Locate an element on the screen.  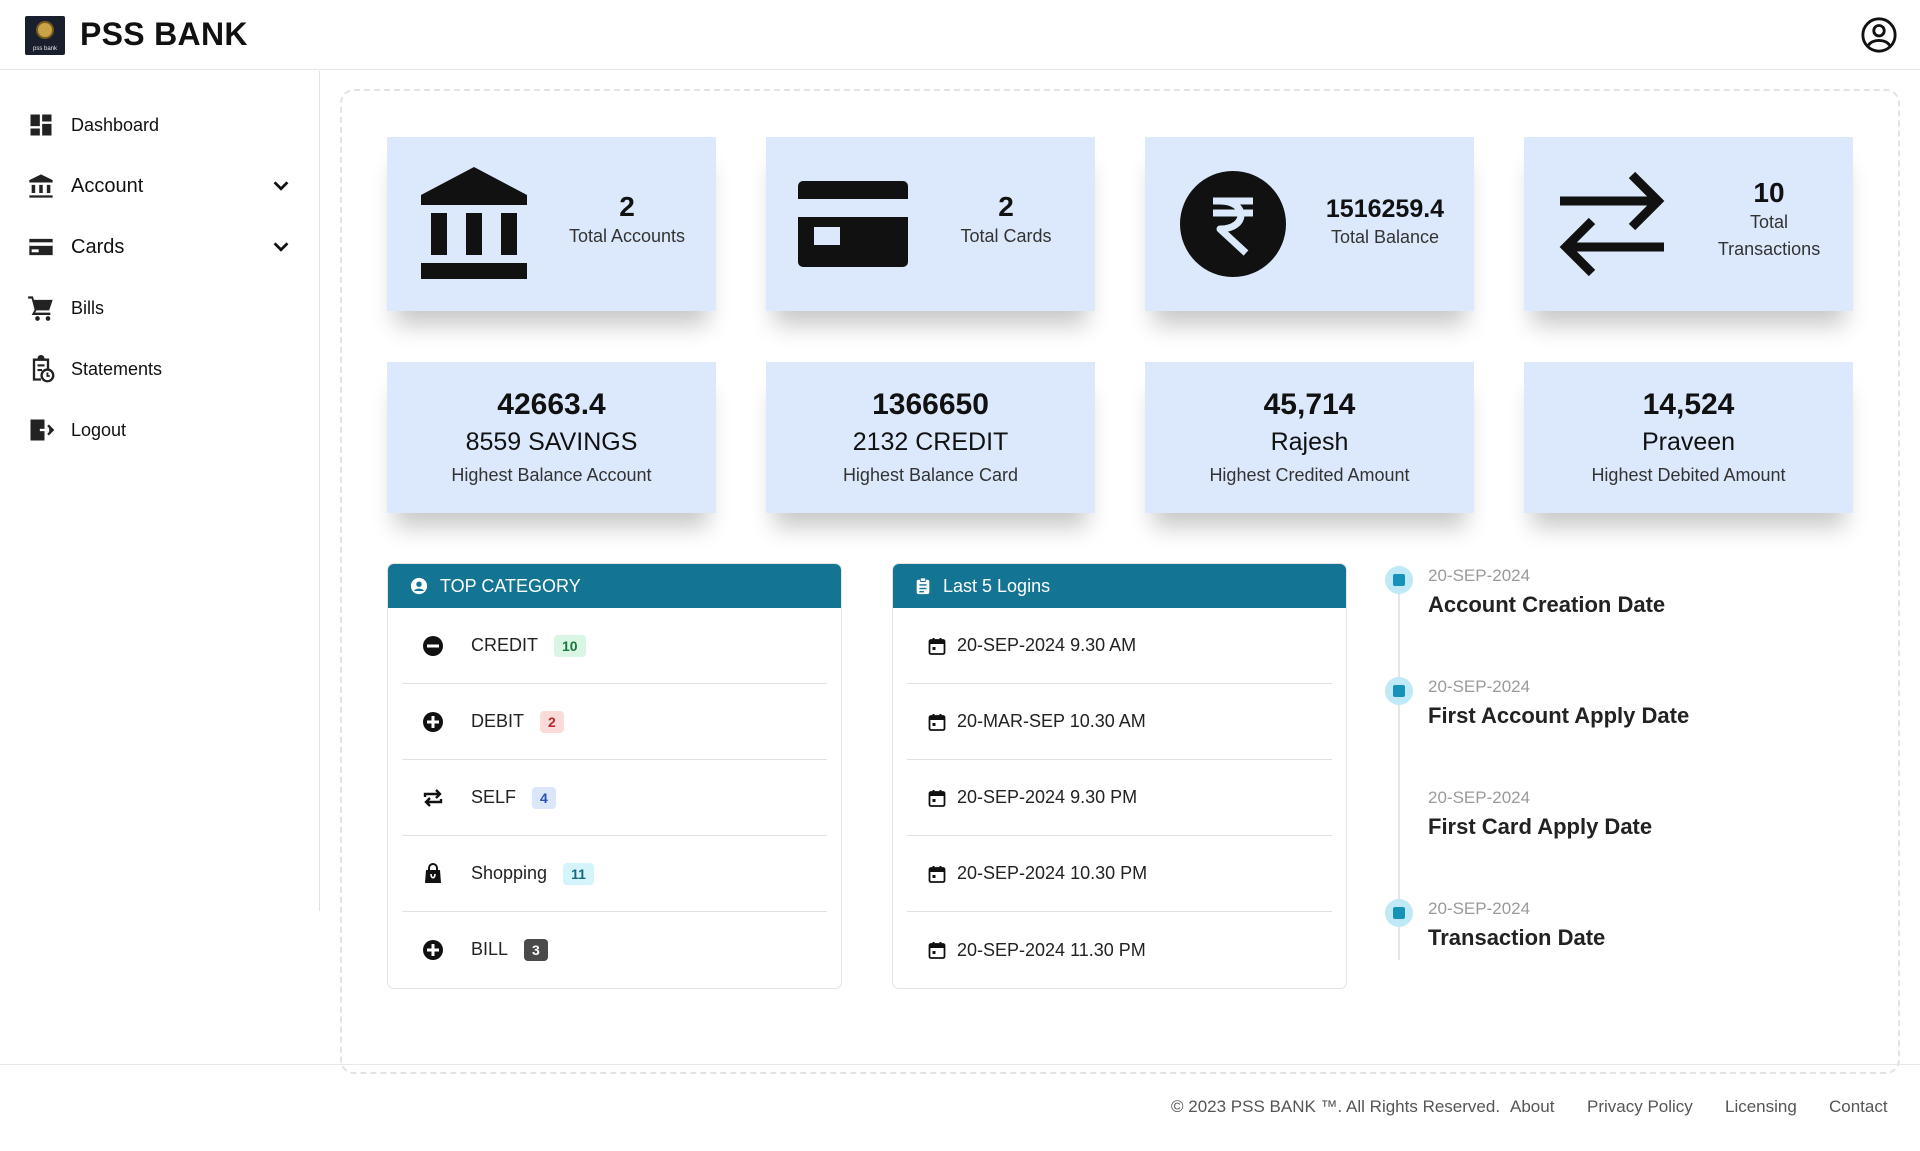
category-row-credit: CREDIT 10 is located at coordinates (614, 646).